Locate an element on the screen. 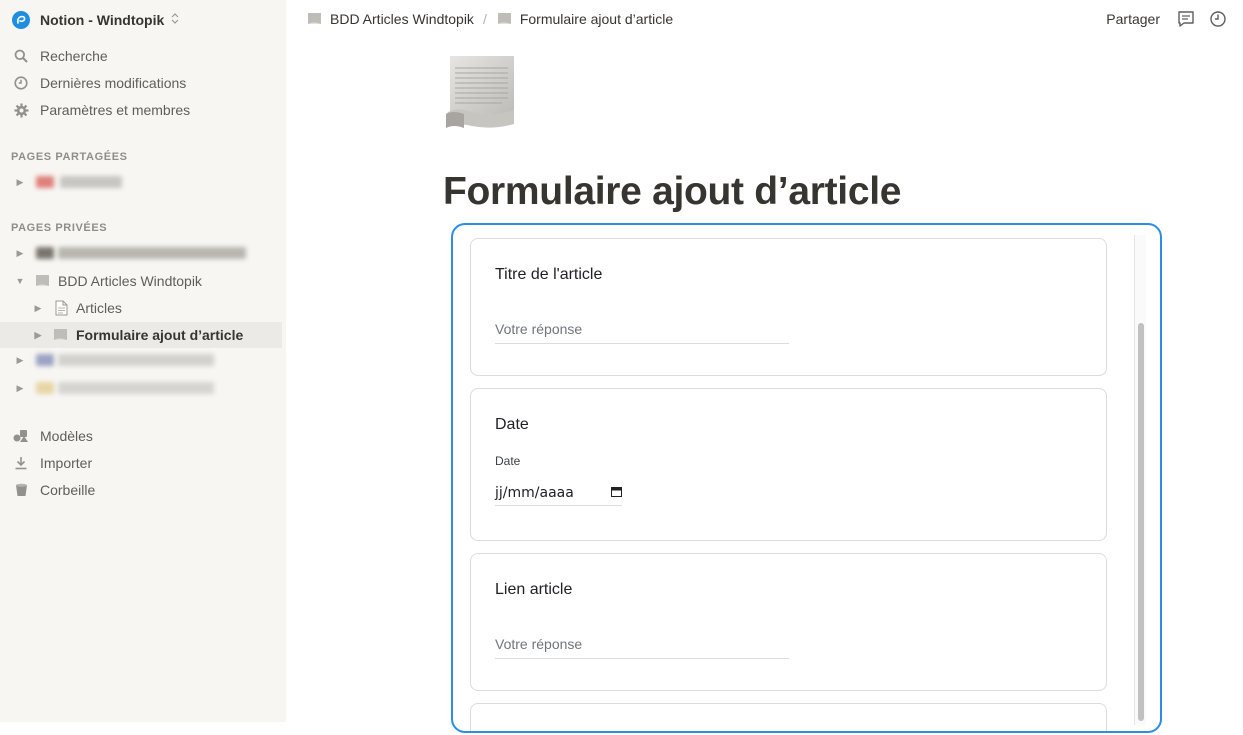 The image size is (1243, 735). nav-recent-label: Dernières modifications is located at coordinates (113, 83).